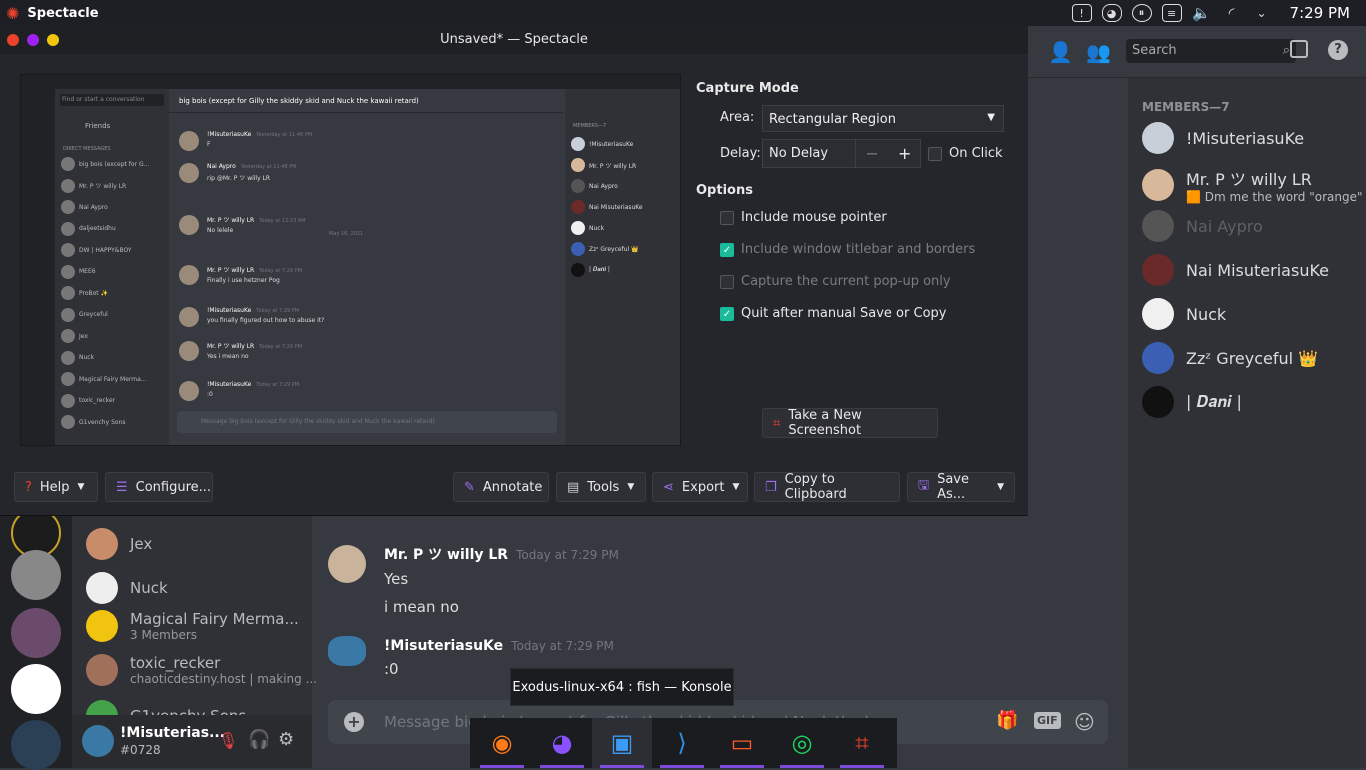  Describe the element at coordinates (737, 117) in the screenshot. I see `area-label: Area:` at that location.